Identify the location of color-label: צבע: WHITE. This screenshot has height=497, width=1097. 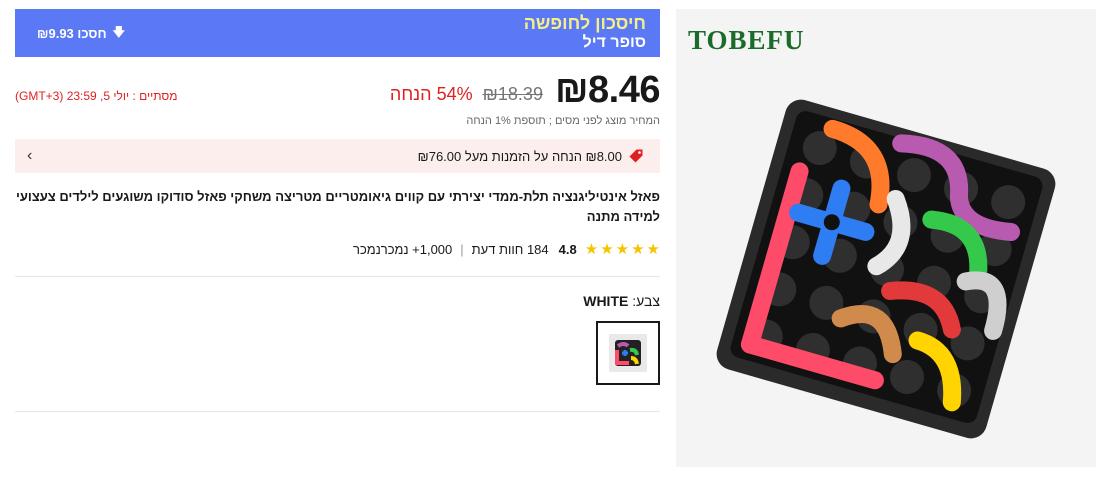
(337, 301).